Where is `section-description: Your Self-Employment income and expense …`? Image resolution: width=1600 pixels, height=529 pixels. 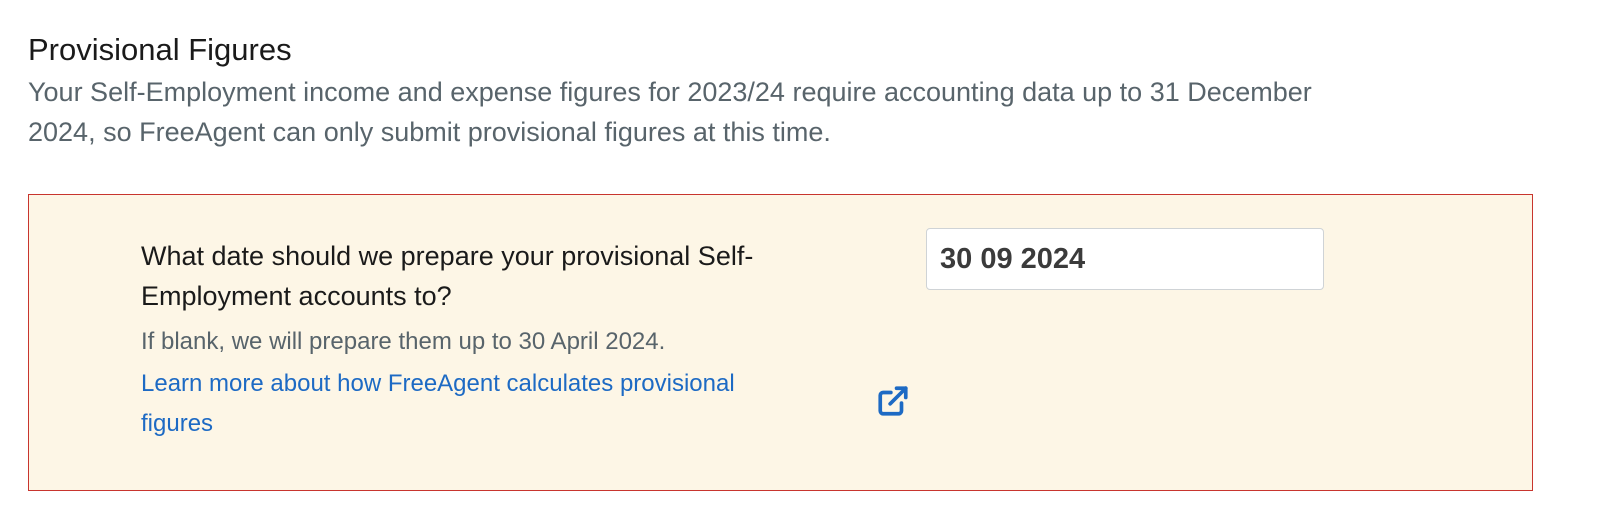 section-description: Your Self-Employment income and expense … is located at coordinates (670, 112).